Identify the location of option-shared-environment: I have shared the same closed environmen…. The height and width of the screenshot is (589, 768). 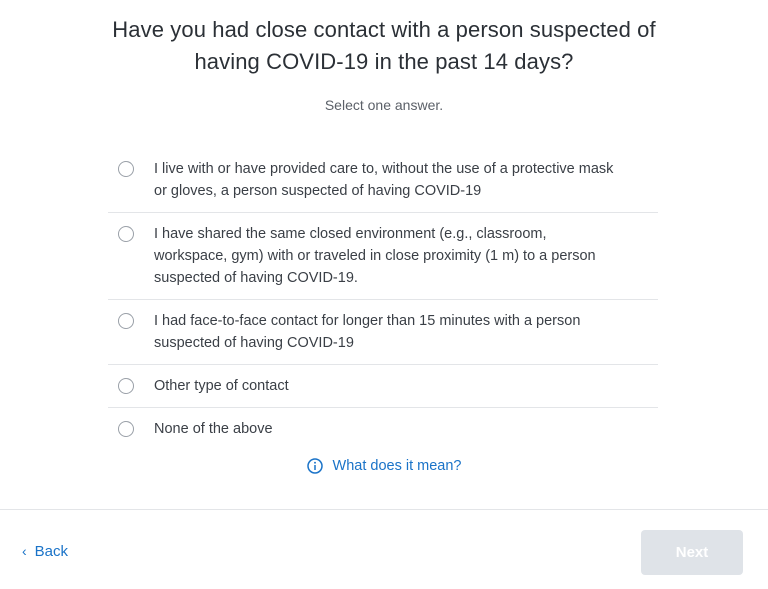
(383, 256).